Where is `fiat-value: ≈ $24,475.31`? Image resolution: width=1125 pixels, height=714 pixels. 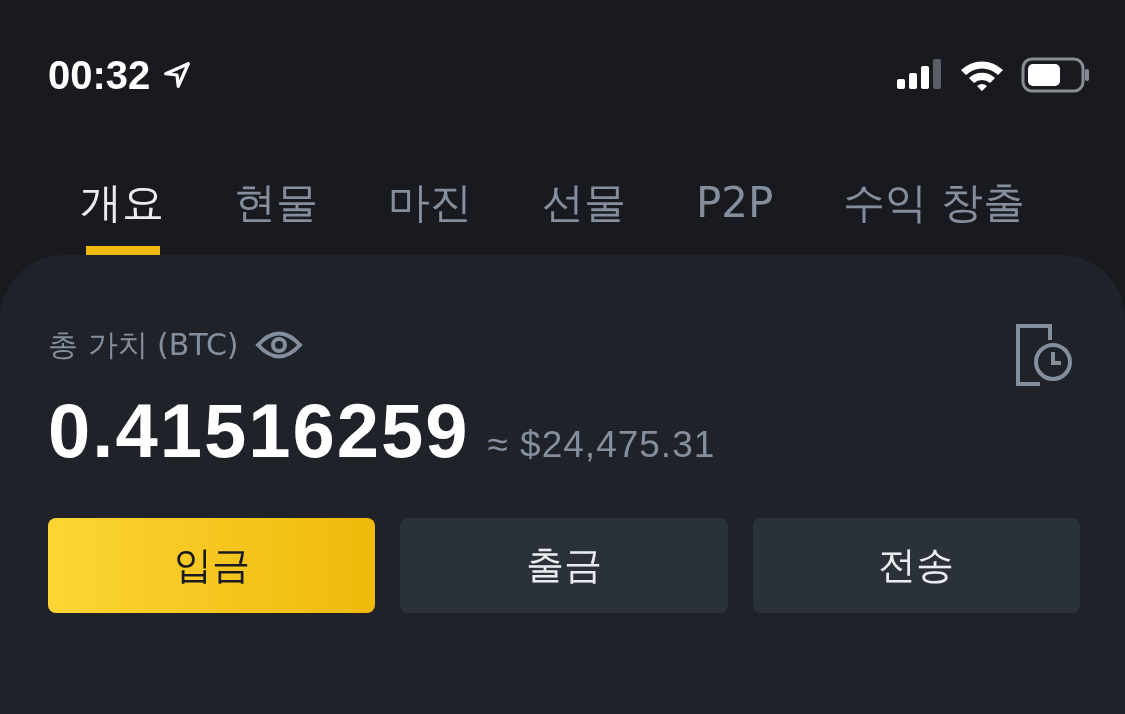
fiat-value: ≈ $24,475.31 is located at coordinates (601, 445).